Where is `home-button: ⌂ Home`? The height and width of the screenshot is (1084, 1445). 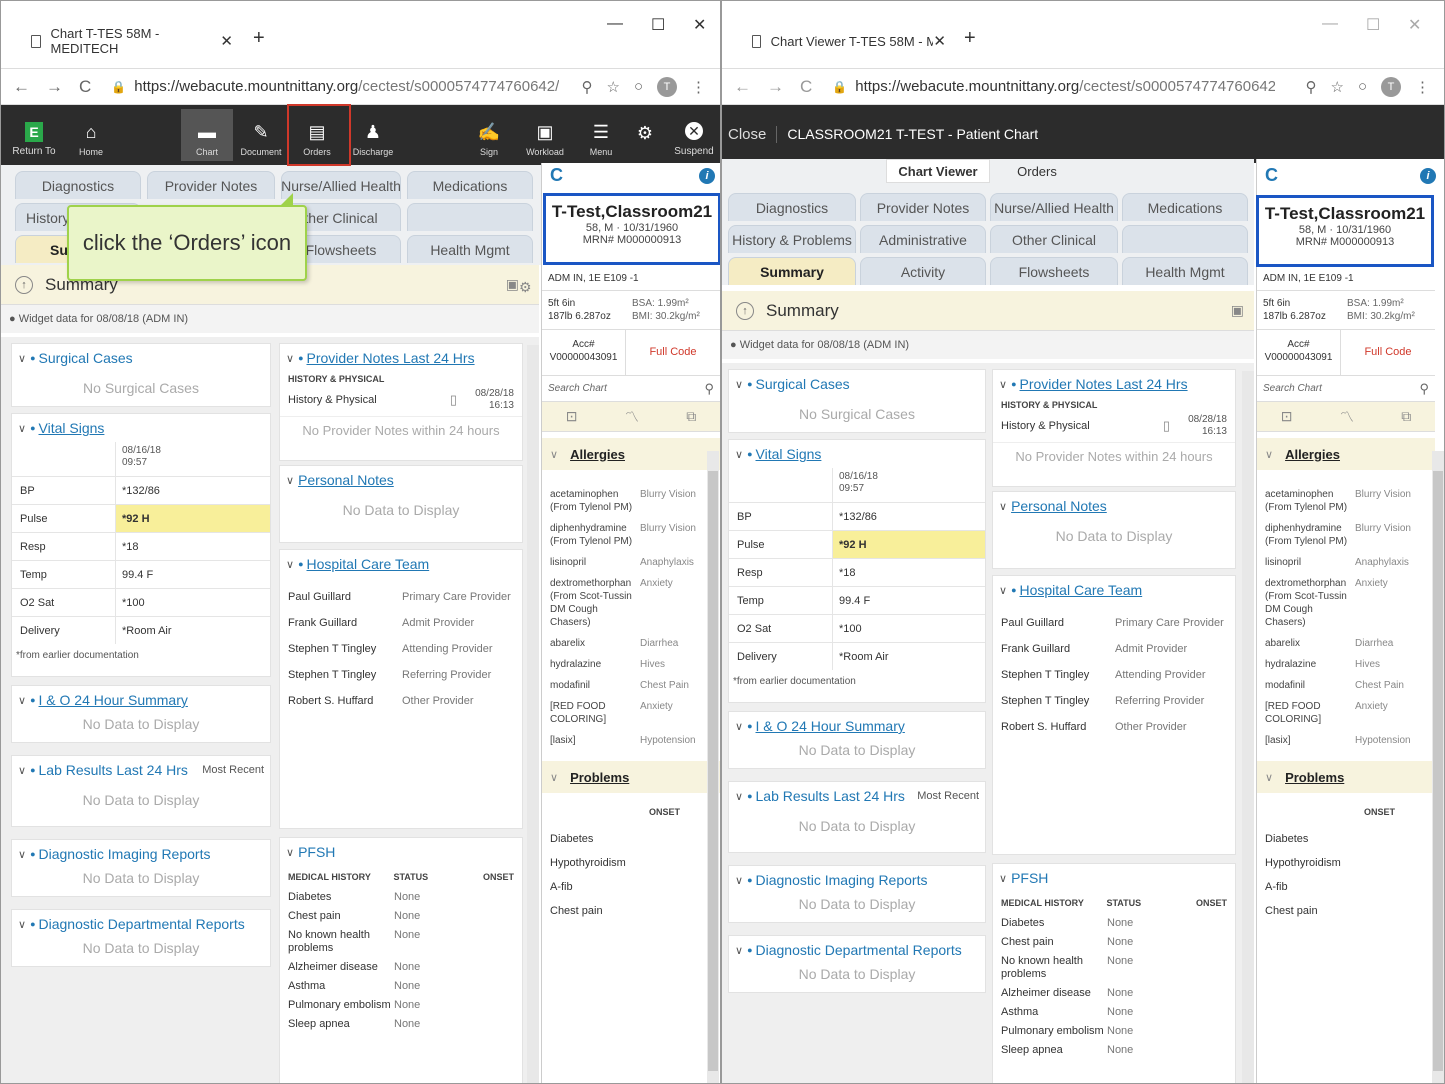
home-button: ⌂ Home is located at coordinates (91, 135).